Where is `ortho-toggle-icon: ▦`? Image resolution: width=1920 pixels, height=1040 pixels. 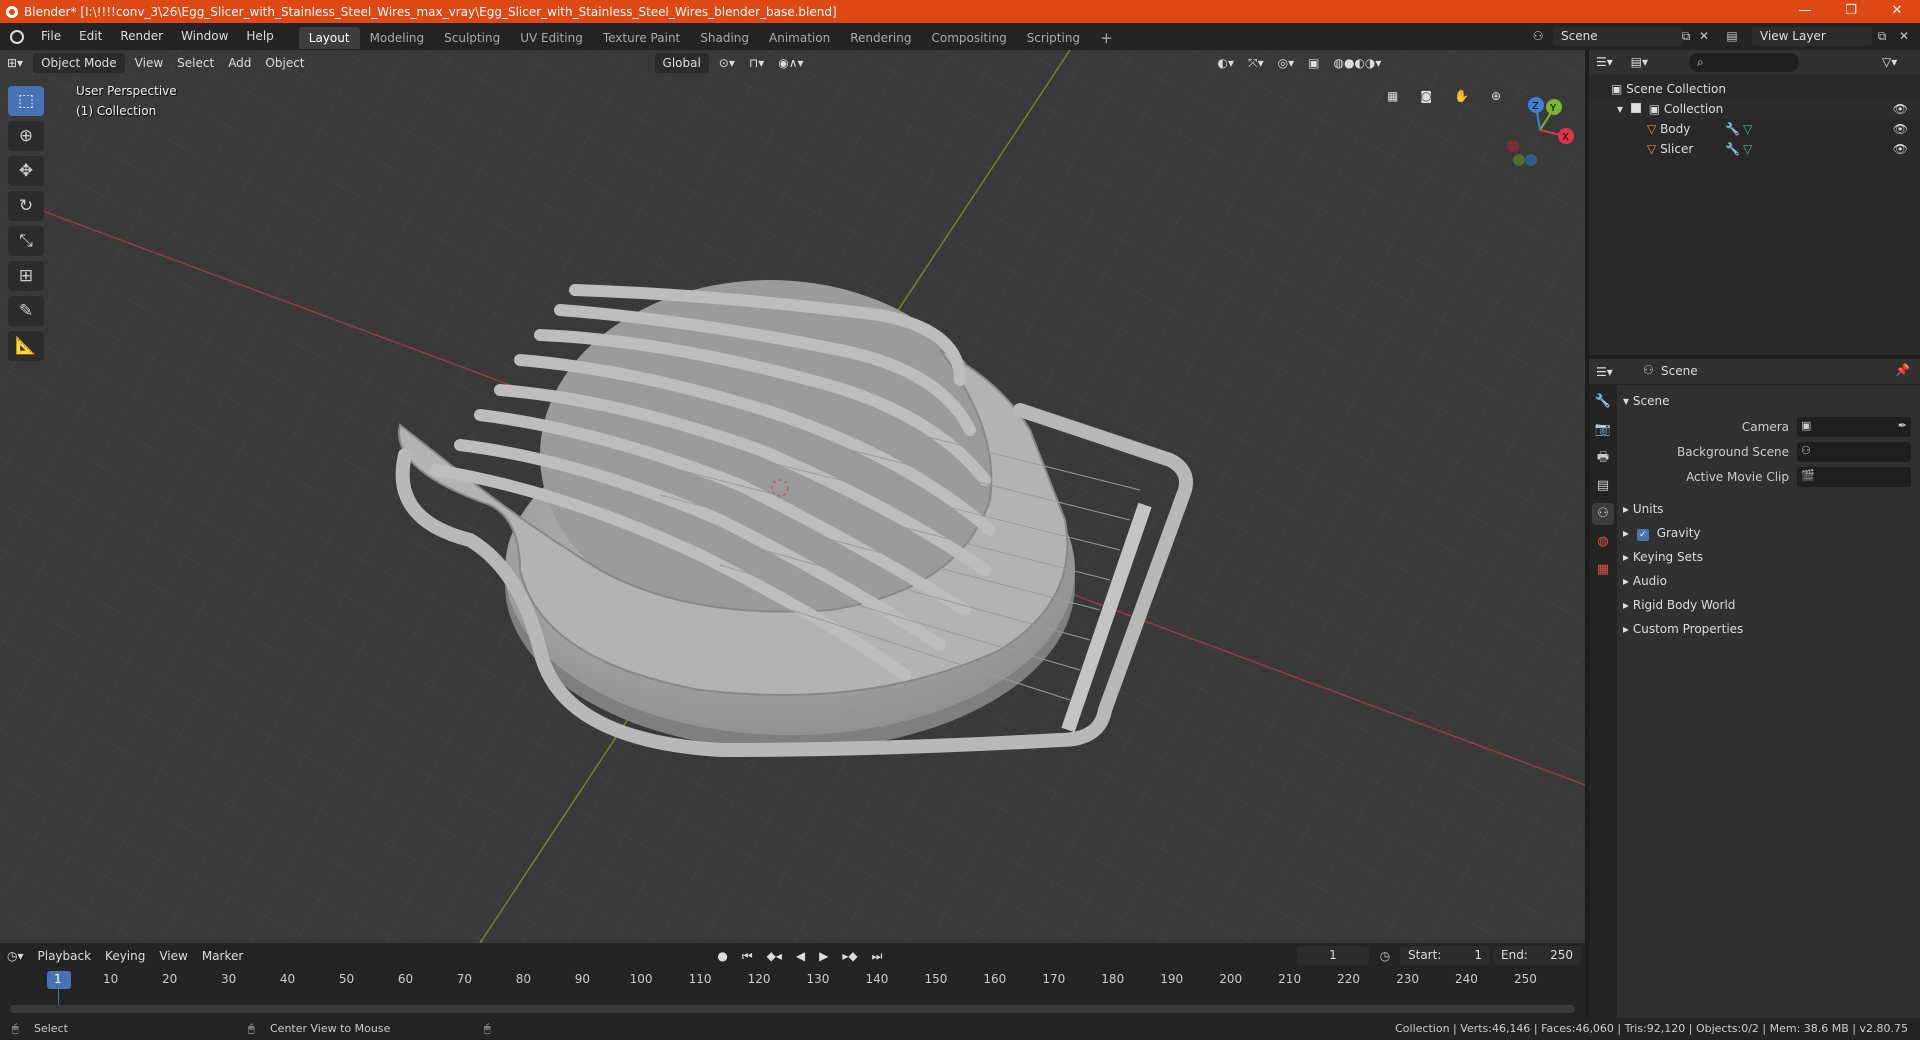
ortho-toggle-icon: ▦ is located at coordinates (1392, 96).